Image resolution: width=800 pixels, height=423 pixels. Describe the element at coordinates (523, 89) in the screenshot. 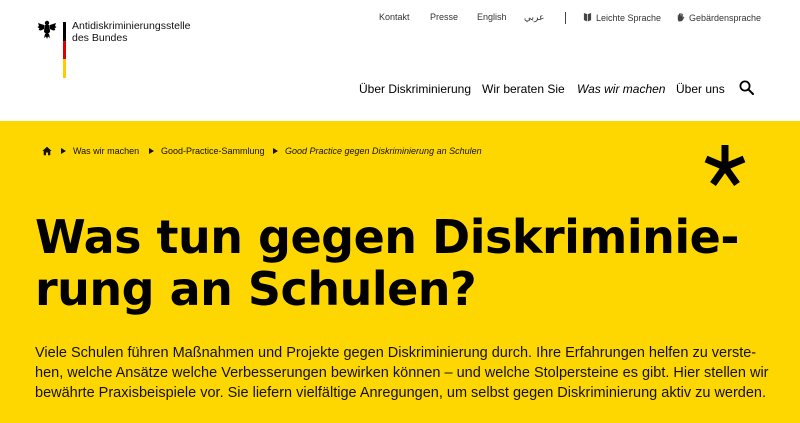

I see `nav-item-wir-beraten-sie: Wir beraten Sie` at that location.